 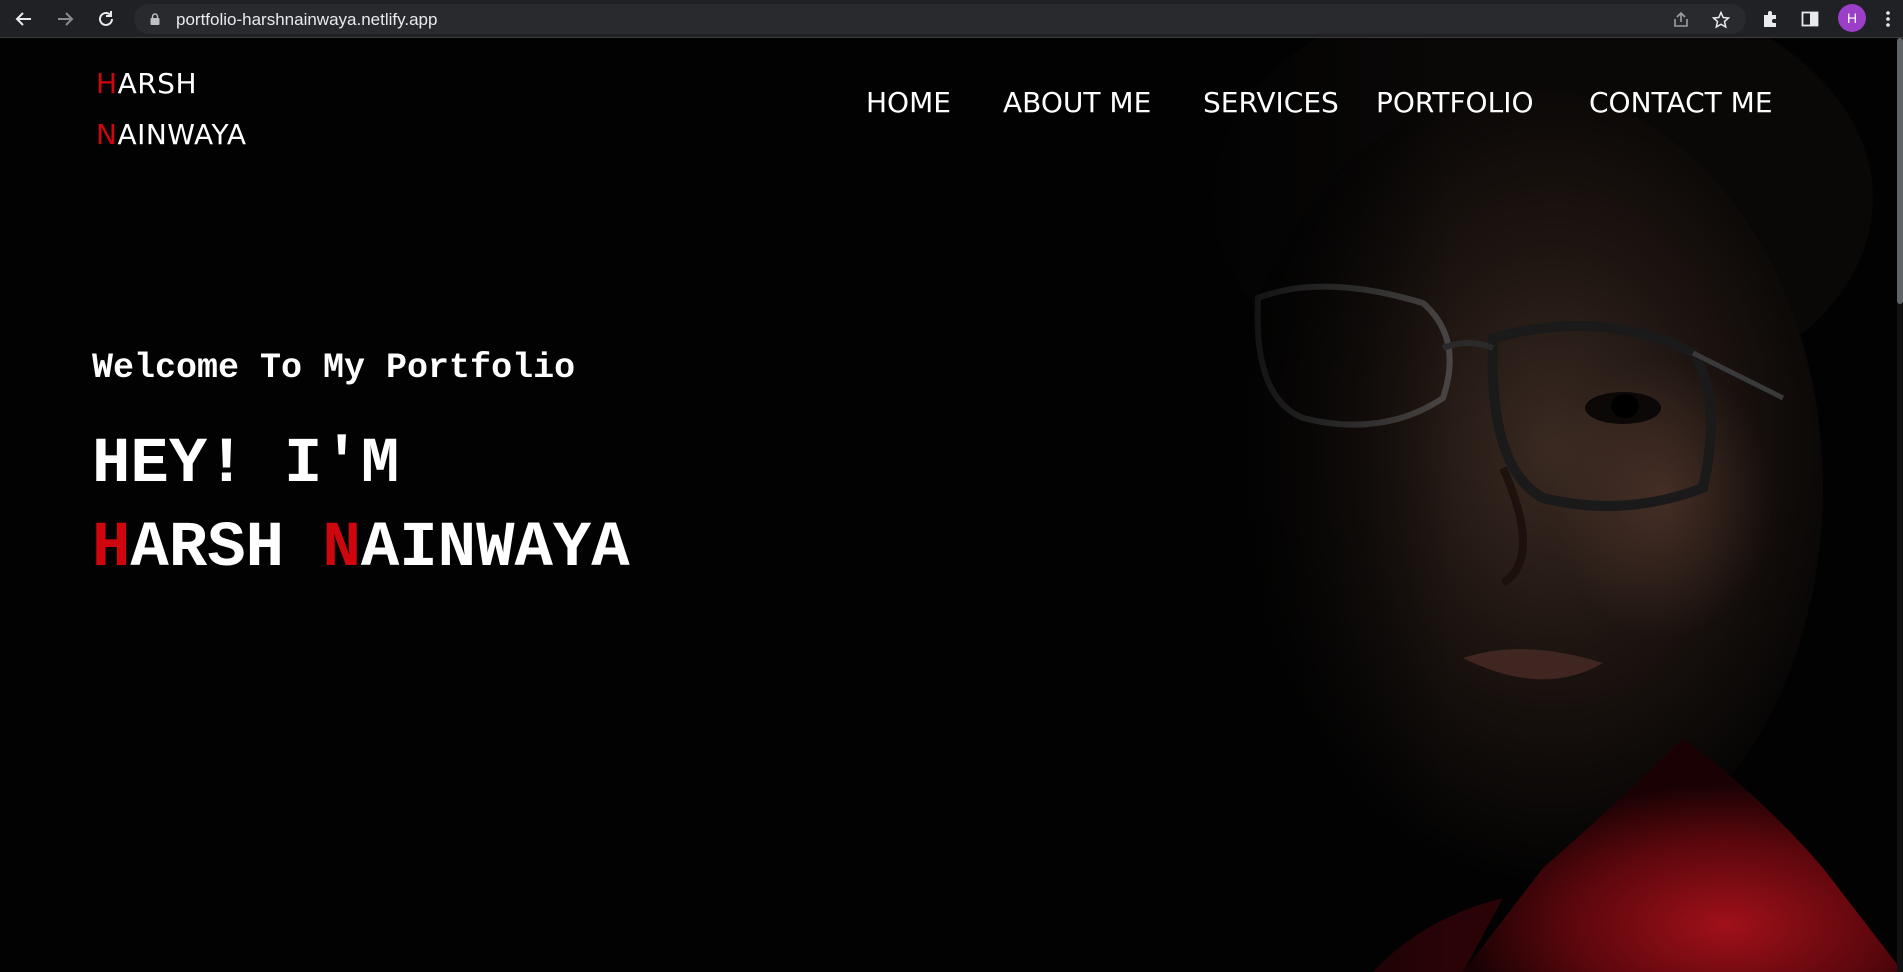 What do you see at coordinates (246, 465) in the screenshot?
I see `hero-greeting: HEY! I'M` at bounding box center [246, 465].